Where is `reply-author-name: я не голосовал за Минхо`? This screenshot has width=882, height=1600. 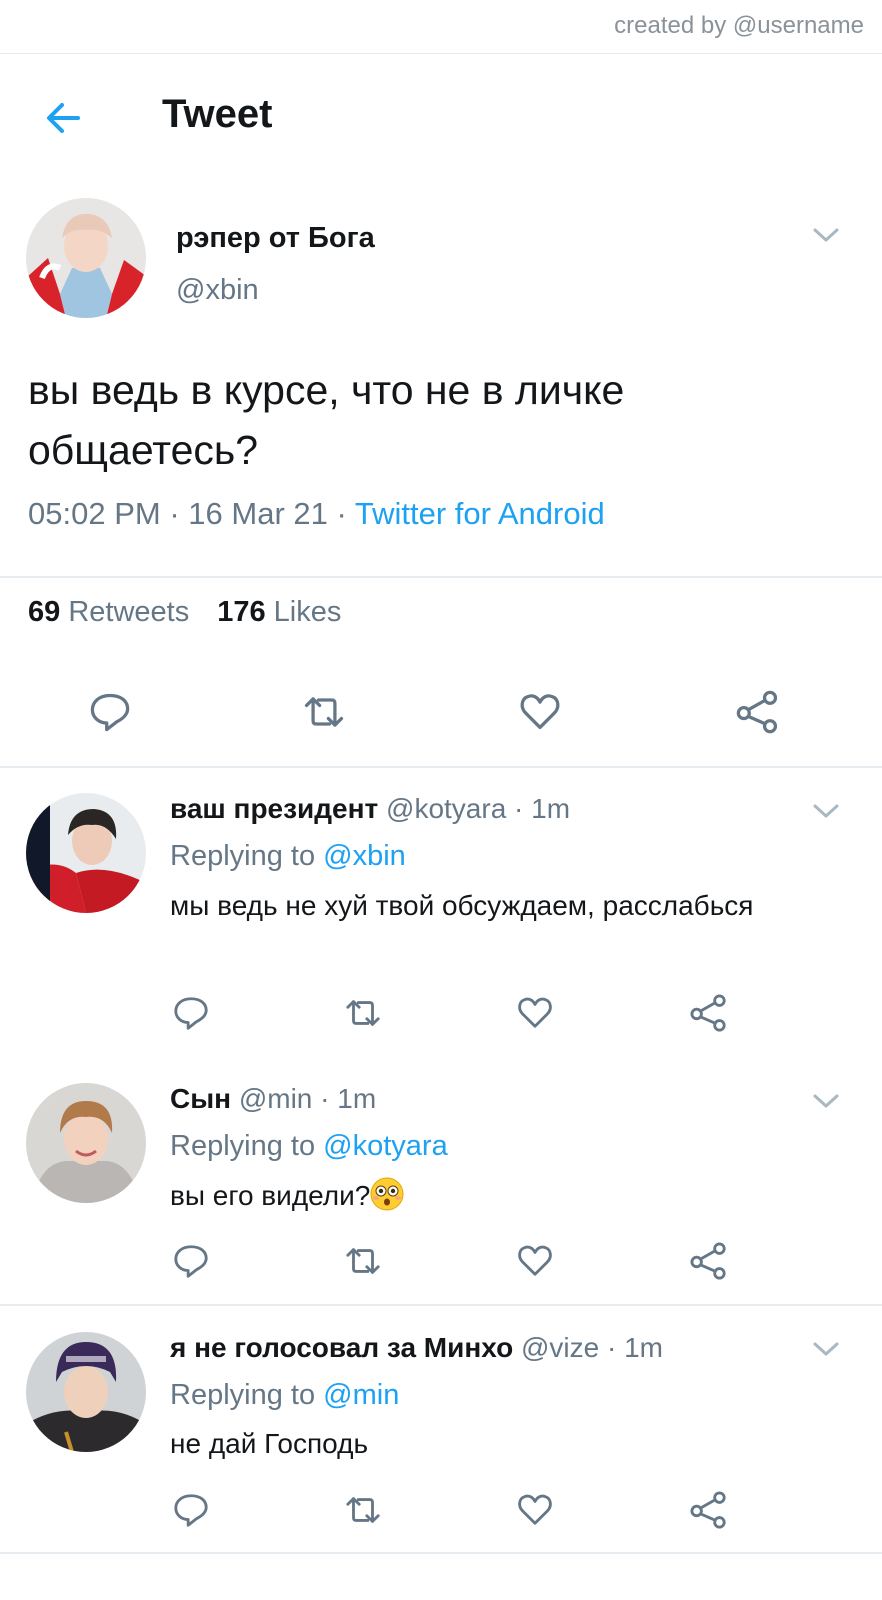
reply-author-name: я не голосовал за Минхо is located at coordinates (341, 1347).